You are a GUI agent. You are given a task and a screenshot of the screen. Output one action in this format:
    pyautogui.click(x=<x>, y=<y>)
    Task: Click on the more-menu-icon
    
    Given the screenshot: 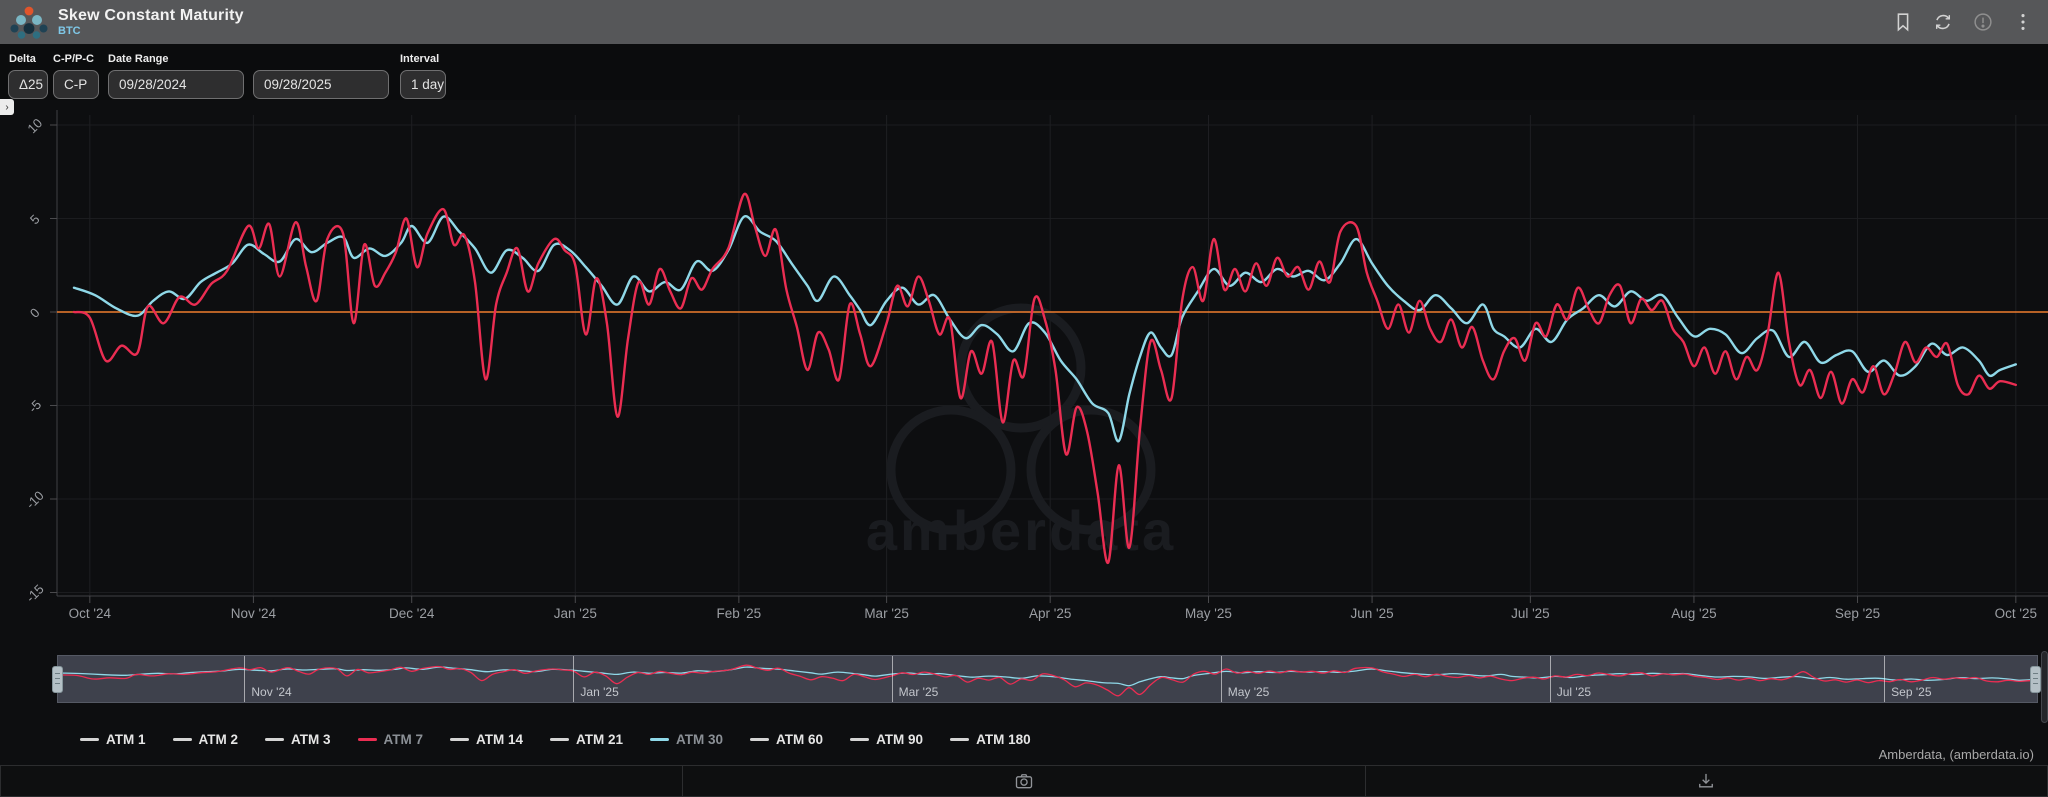 What is the action you would take?
    pyautogui.click(x=2023, y=22)
    